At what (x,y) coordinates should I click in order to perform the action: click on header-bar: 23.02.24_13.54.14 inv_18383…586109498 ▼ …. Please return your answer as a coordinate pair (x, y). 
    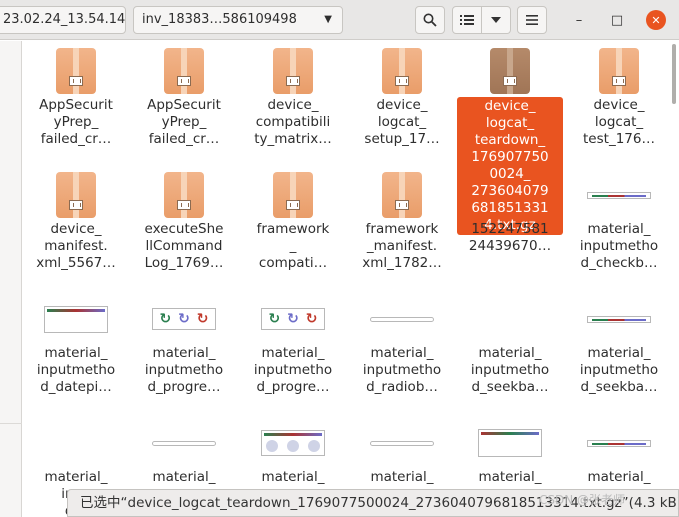
    Looking at the image, I should click on (339, 20).